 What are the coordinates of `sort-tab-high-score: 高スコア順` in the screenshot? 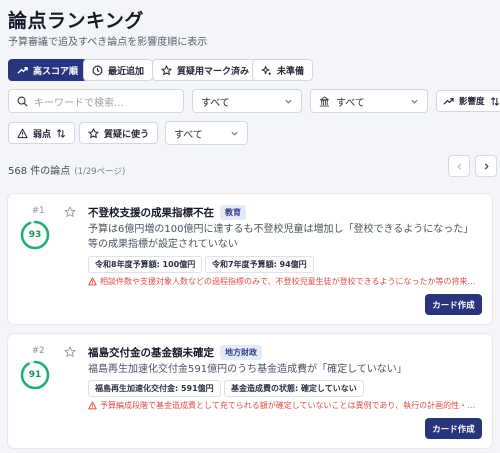 It's located at (48, 70).